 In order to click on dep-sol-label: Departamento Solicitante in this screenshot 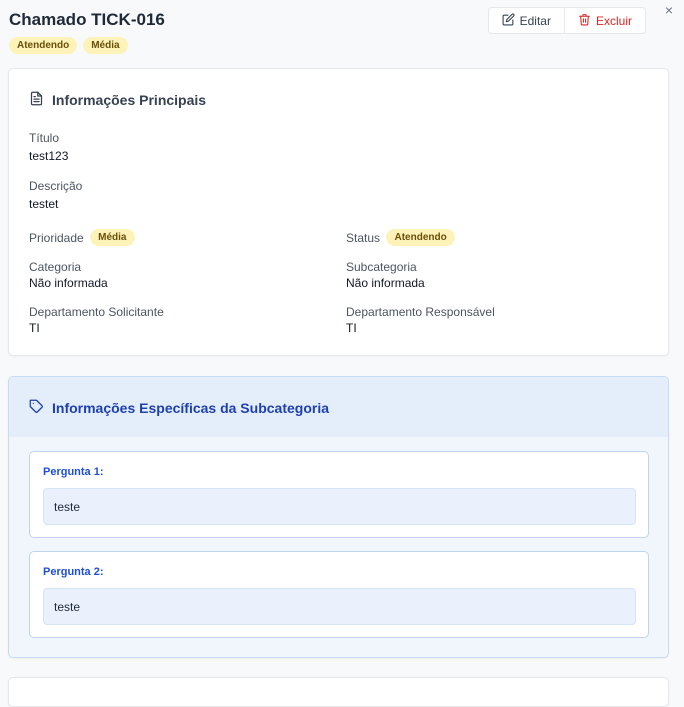, I will do `click(96, 312)`.